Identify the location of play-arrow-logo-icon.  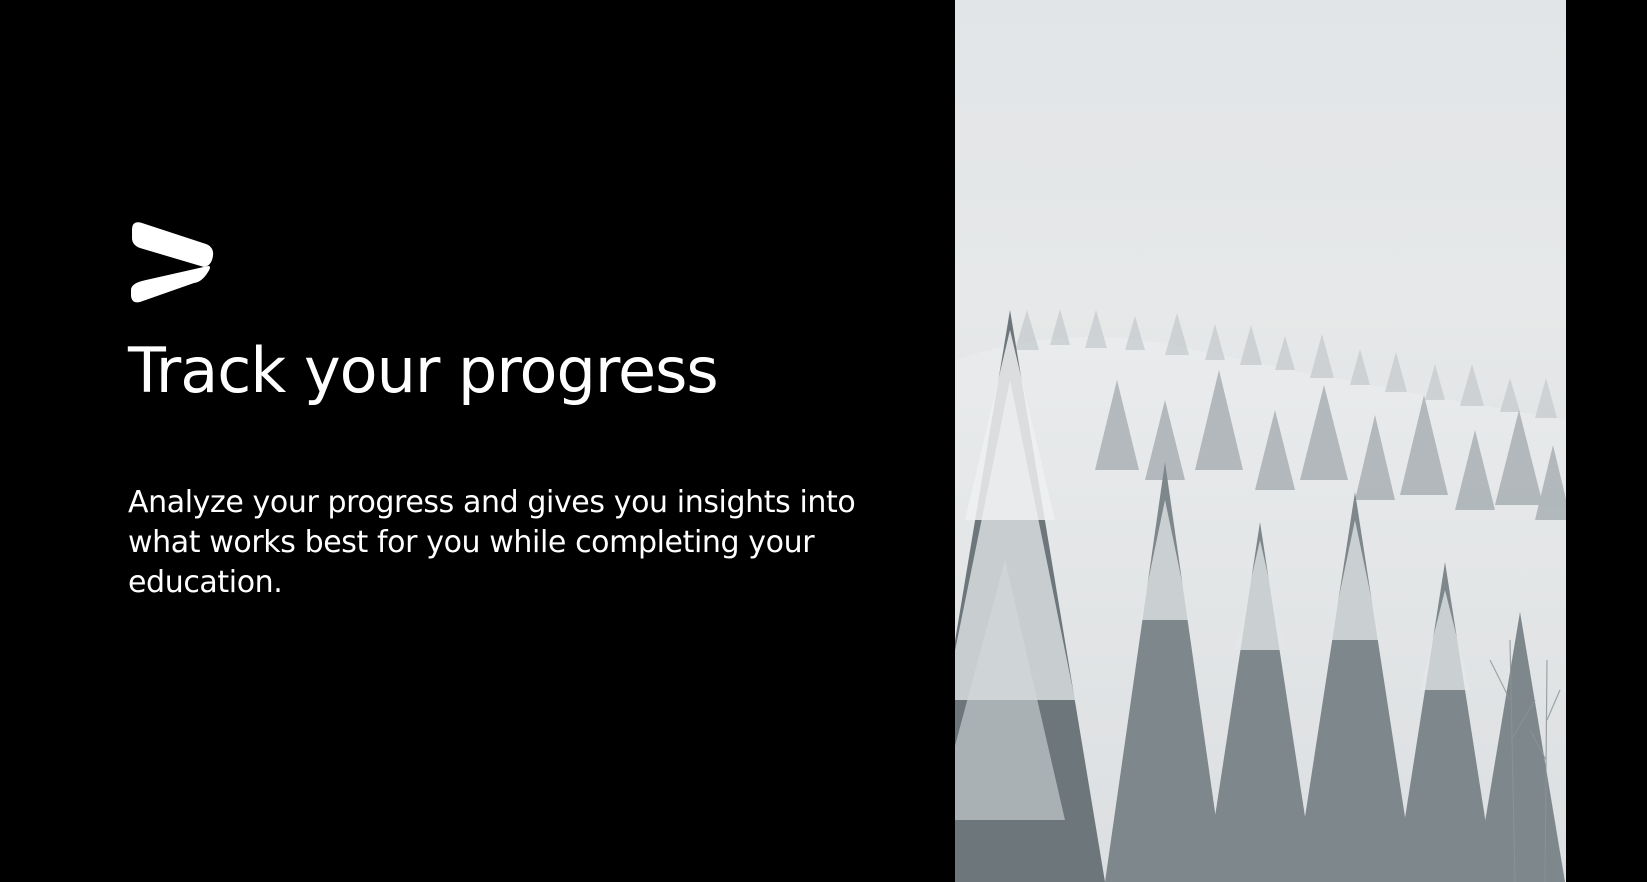
(172, 262).